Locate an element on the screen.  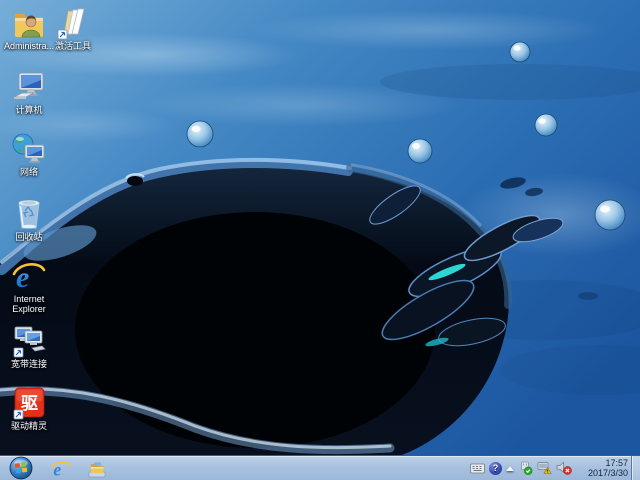
taskbar-windows-explorer-button is located at coordinates (97, 468).